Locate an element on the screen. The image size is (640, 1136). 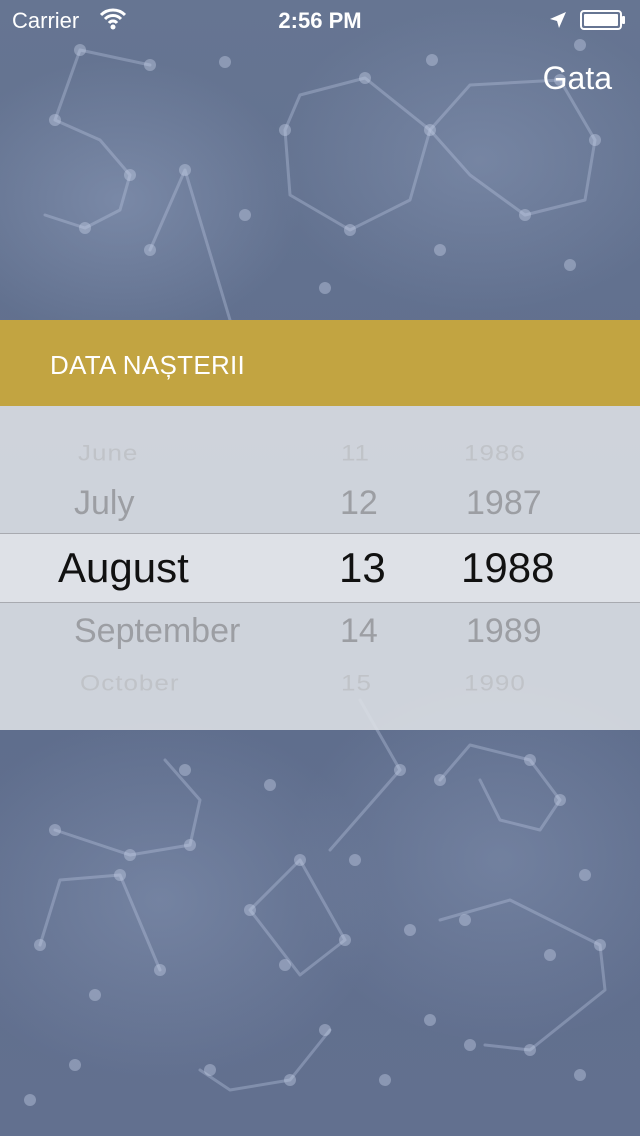
picker-year-option: 1989 is located at coordinates (504, 631).